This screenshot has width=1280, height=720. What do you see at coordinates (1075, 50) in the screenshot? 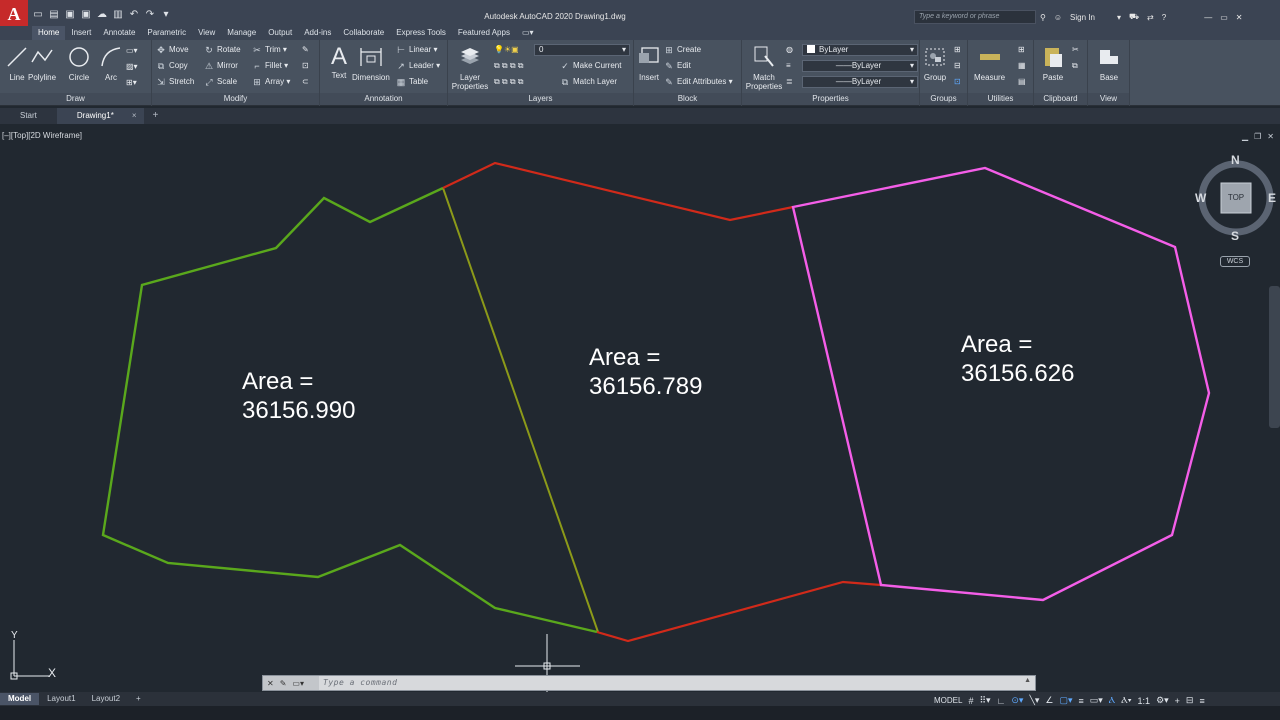
I see `cut-icon: ✂` at bounding box center [1075, 50].